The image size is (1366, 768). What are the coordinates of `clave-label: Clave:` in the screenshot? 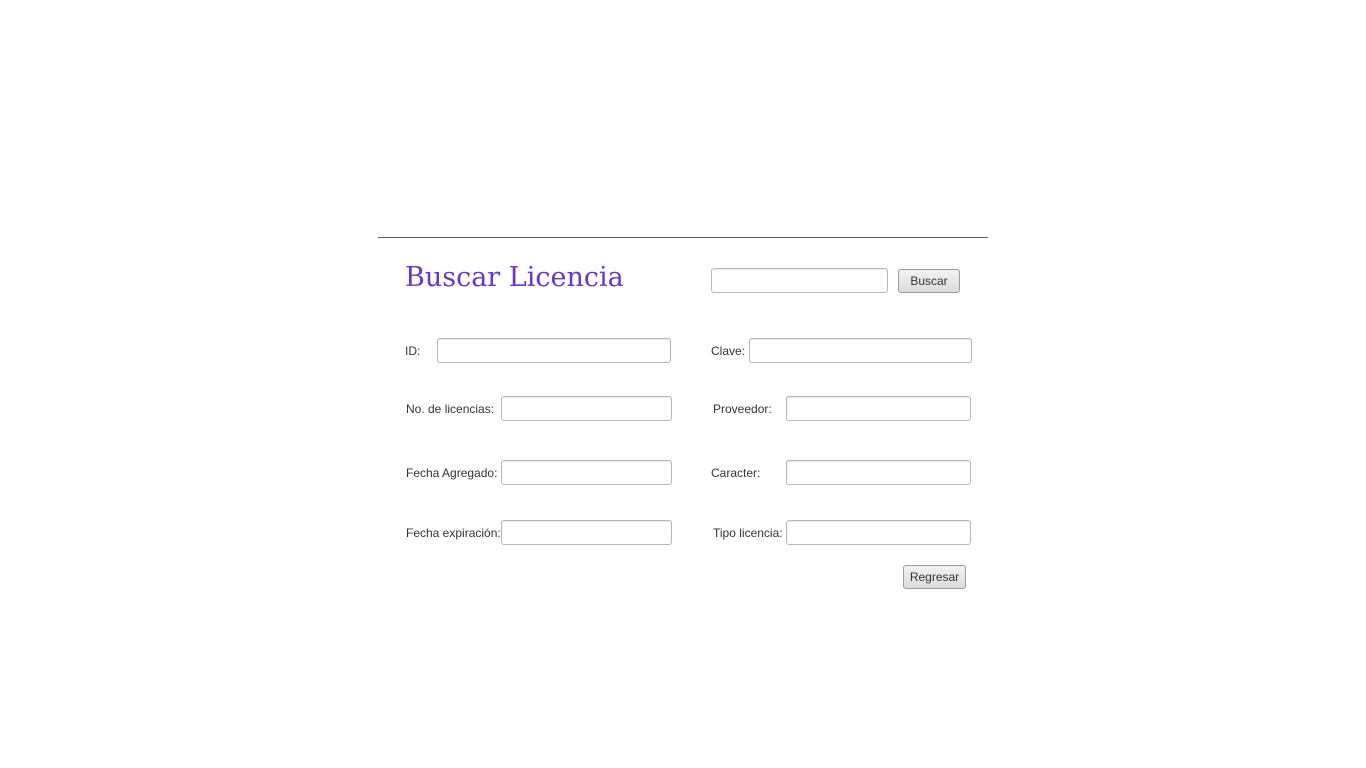 It's located at (728, 351).